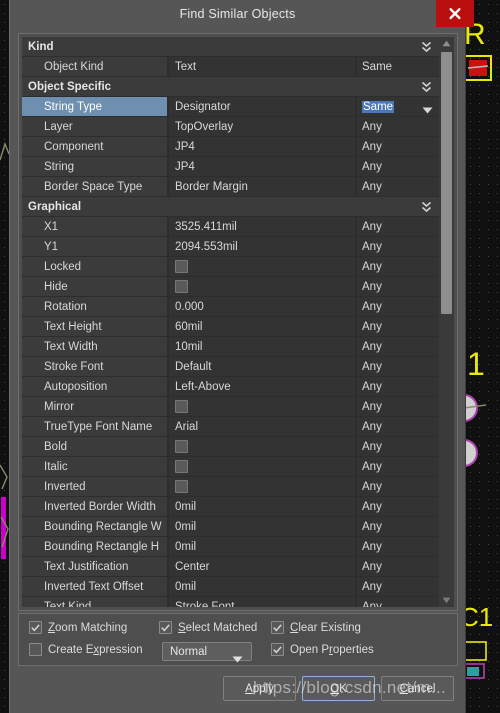  I want to click on property-name-cell: Bounding Rectangle W, so click(94, 526).